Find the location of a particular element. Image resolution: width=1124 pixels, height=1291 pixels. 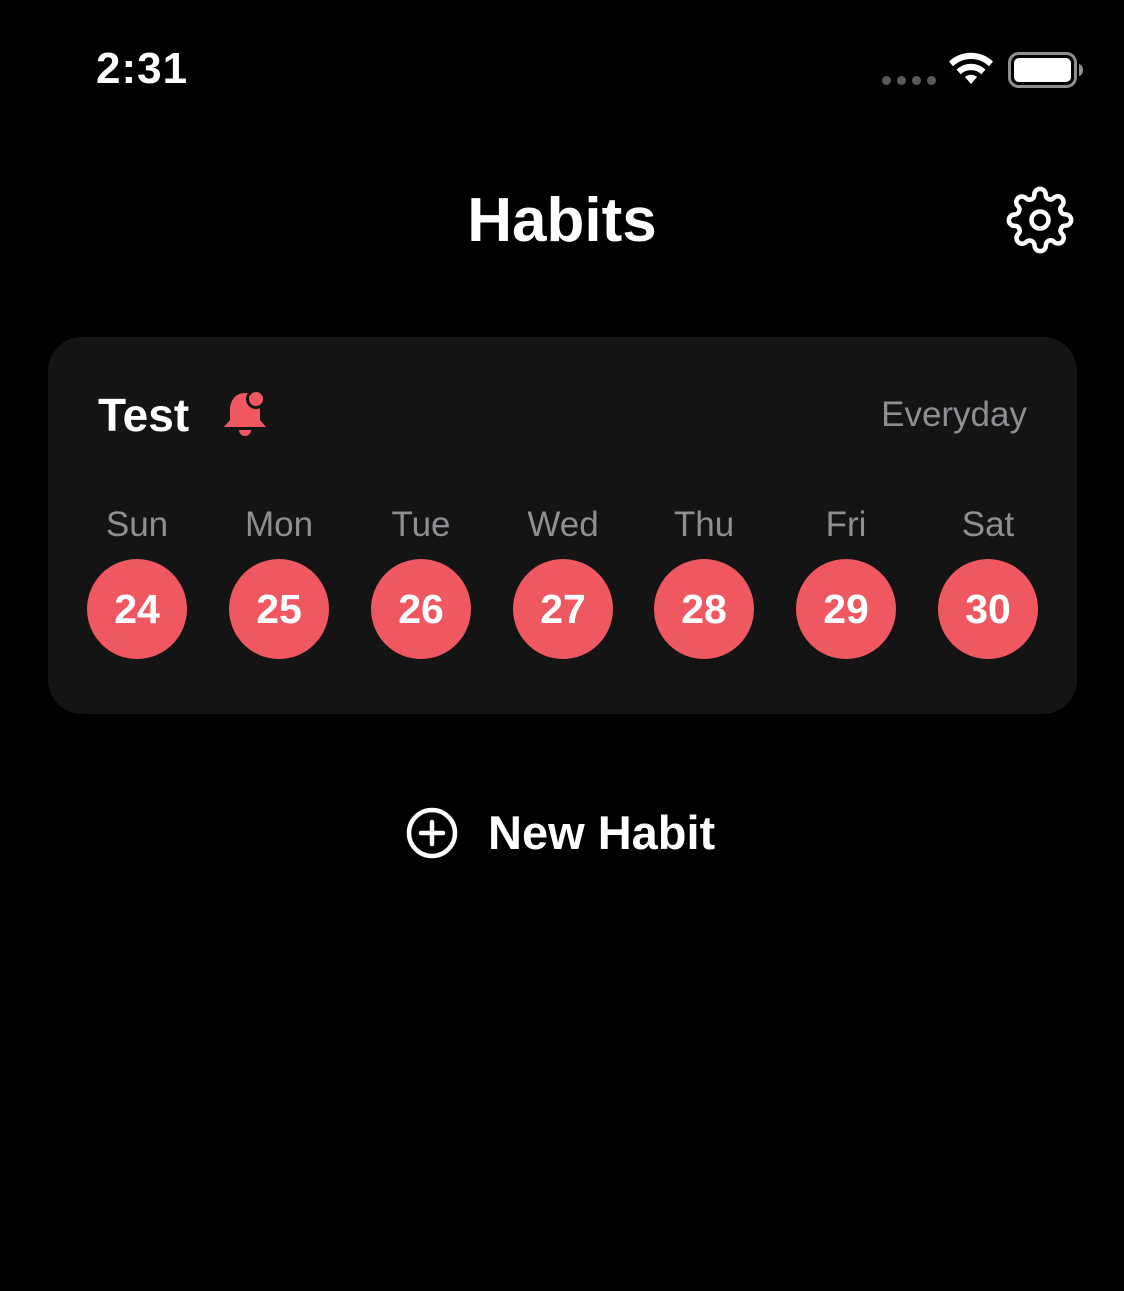

bell-badge-icon is located at coordinates (245, 413).